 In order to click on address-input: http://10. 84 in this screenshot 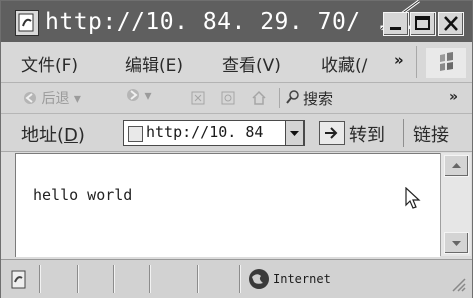, I will do `click(214, 133)`.